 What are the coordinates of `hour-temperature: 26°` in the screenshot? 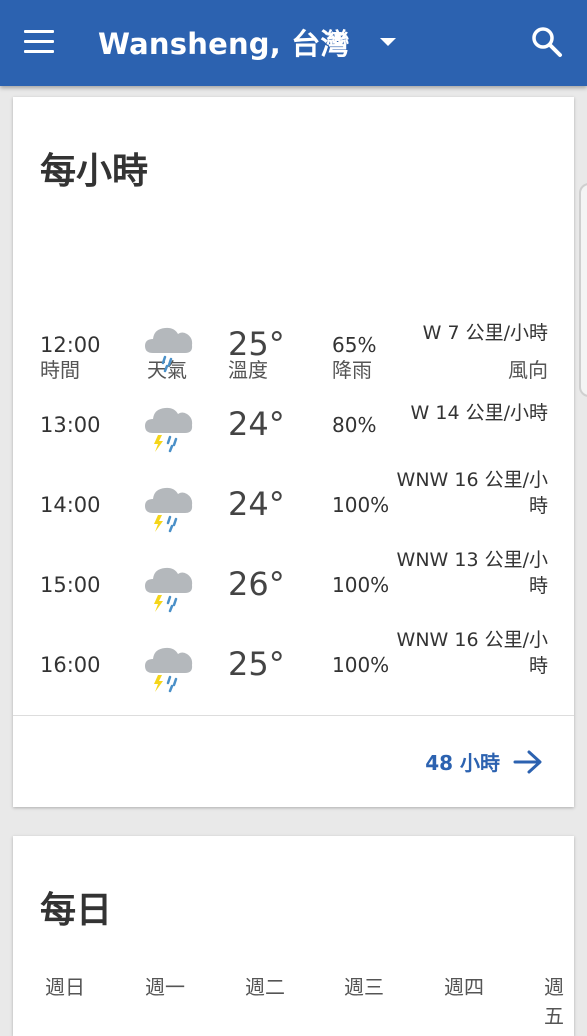 It's located at (256, 584).